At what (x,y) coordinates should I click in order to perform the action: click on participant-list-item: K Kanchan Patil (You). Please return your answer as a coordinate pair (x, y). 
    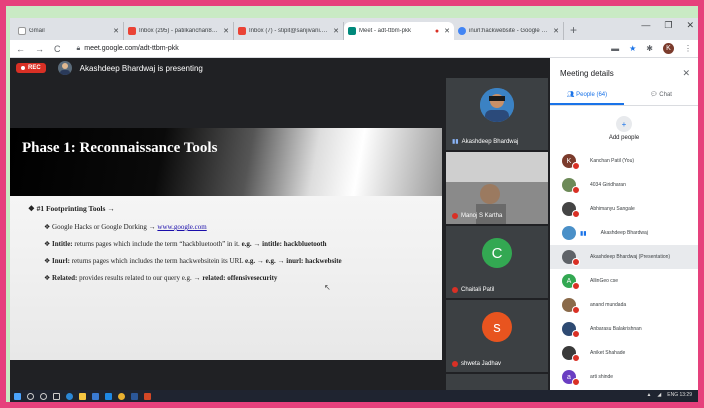
    Looking at the image, I should click on (624, 161).